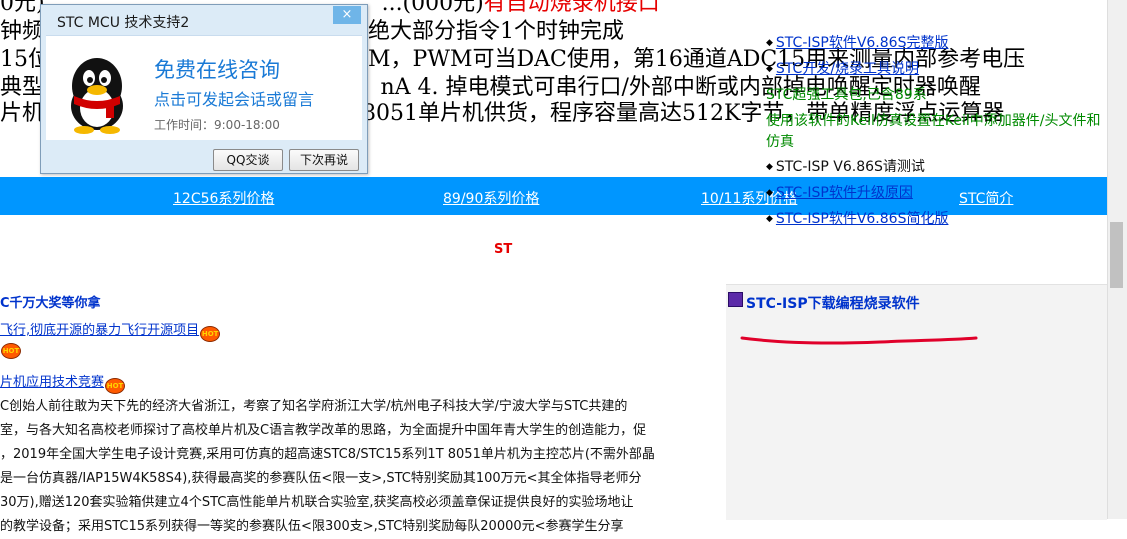 Image resolution: width=1127 pixels, height=539 pixels. What do you see at coordinates (862, 219) in the screenshot?
I see `isp-lite-version-link: STC-ISP软件V6.86S简化版` at bounding box center [862, 219].